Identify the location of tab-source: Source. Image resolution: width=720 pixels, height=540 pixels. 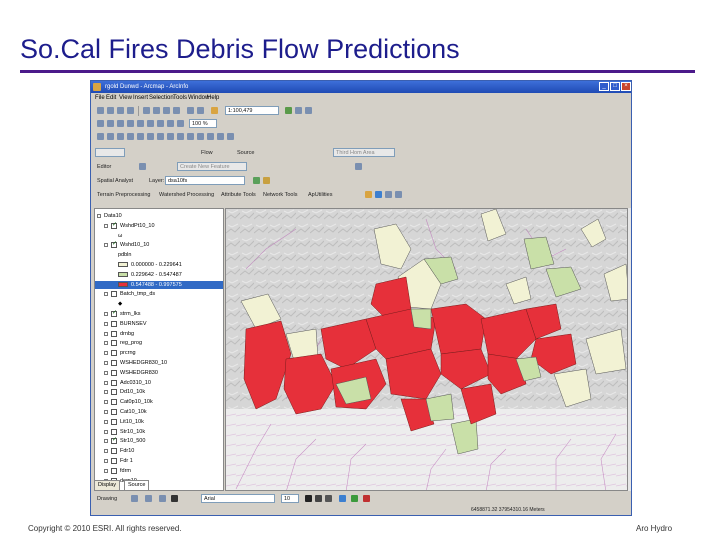
(137, 485).